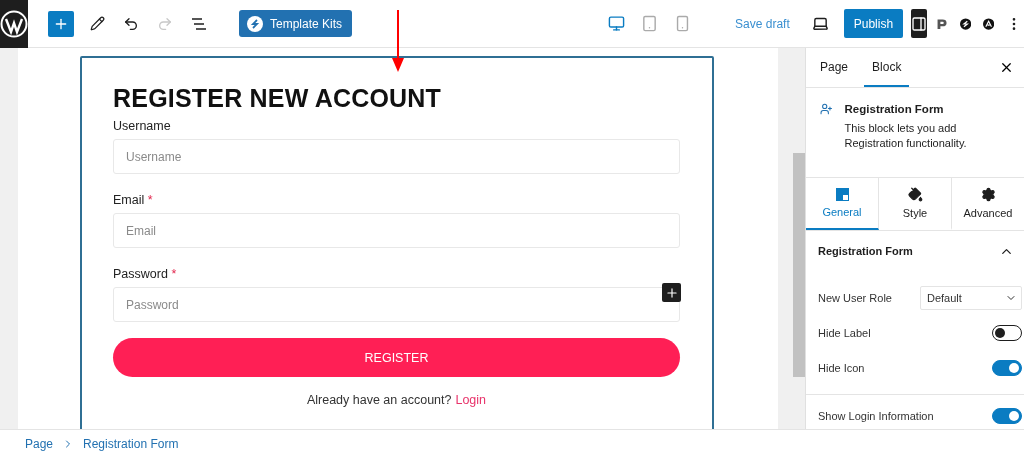 Image resolution: width=1024 pixels, height=457 pixels. Describe the element at coordinates (988, 194) in the screenshot. I see `settings-icon` at that location.